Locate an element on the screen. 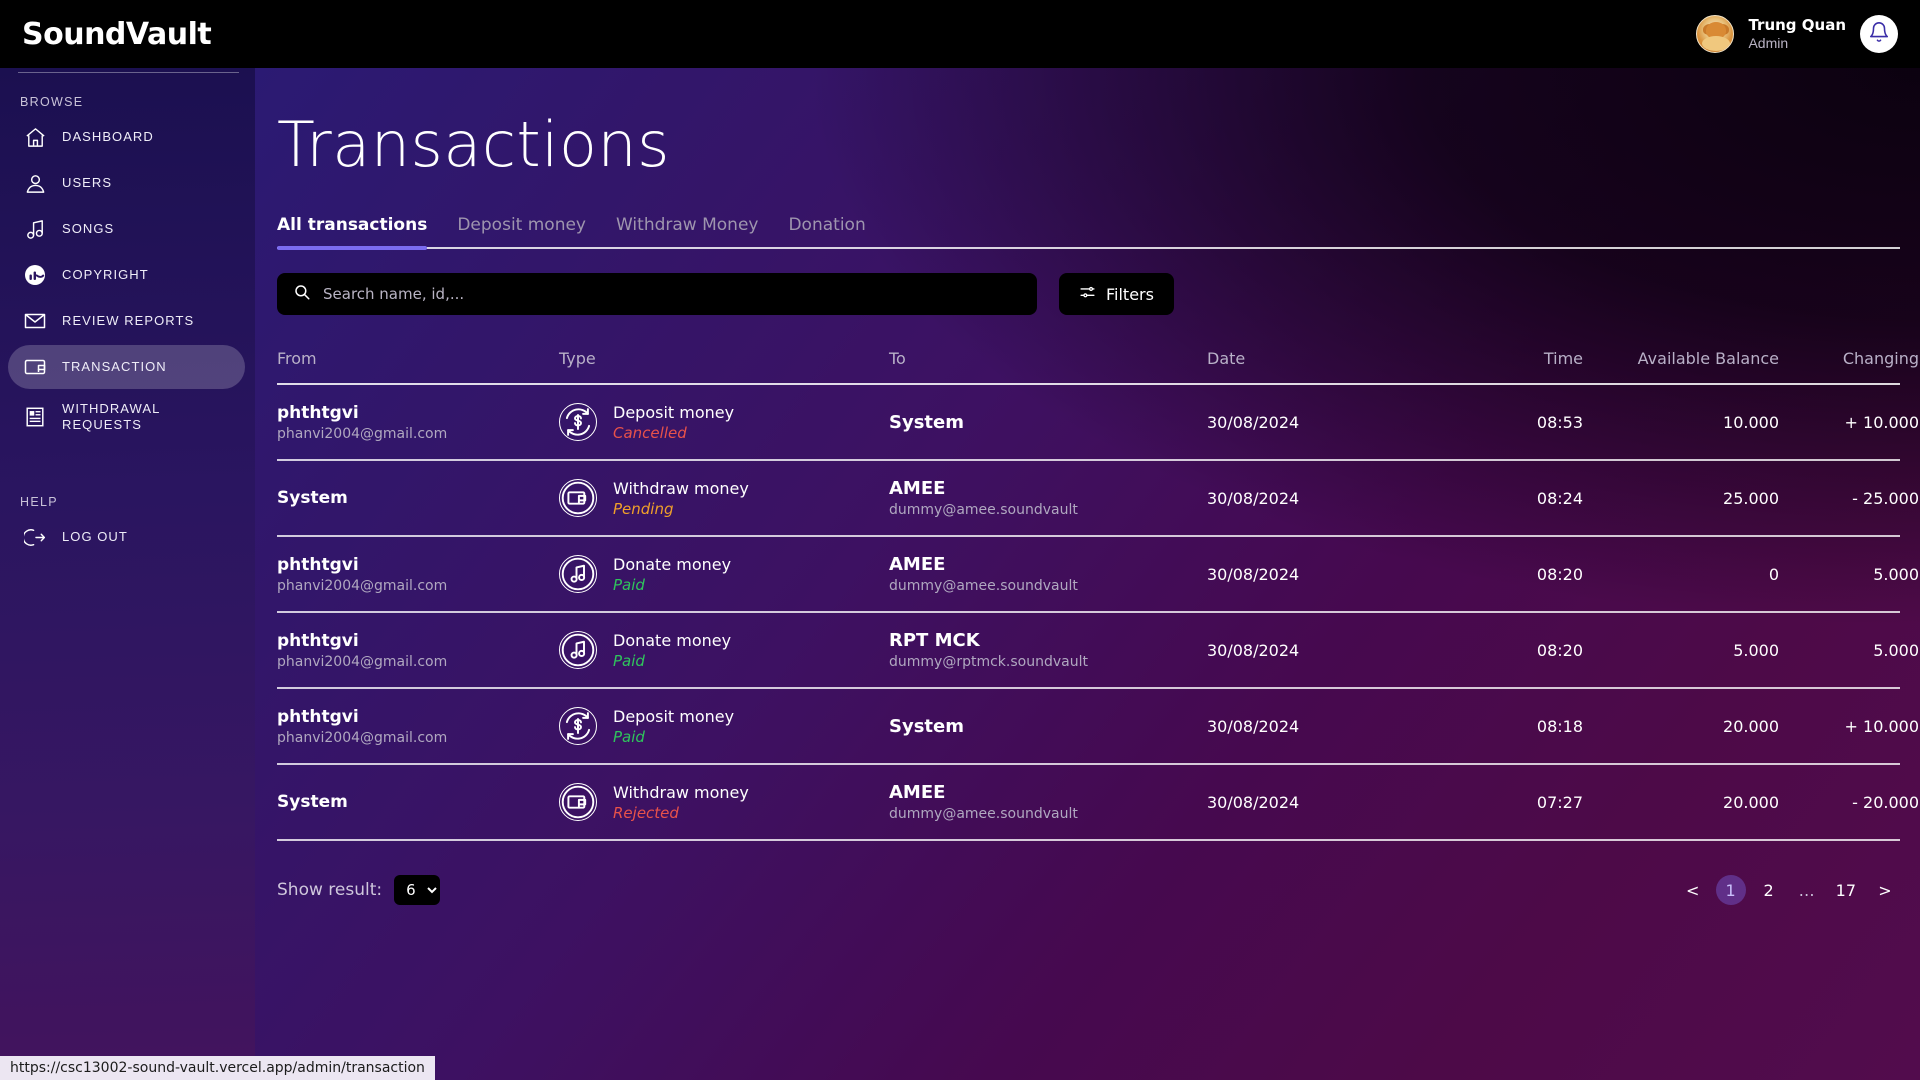  cell-type: Deposit money Cancelled is located at coordinates (724, 422).